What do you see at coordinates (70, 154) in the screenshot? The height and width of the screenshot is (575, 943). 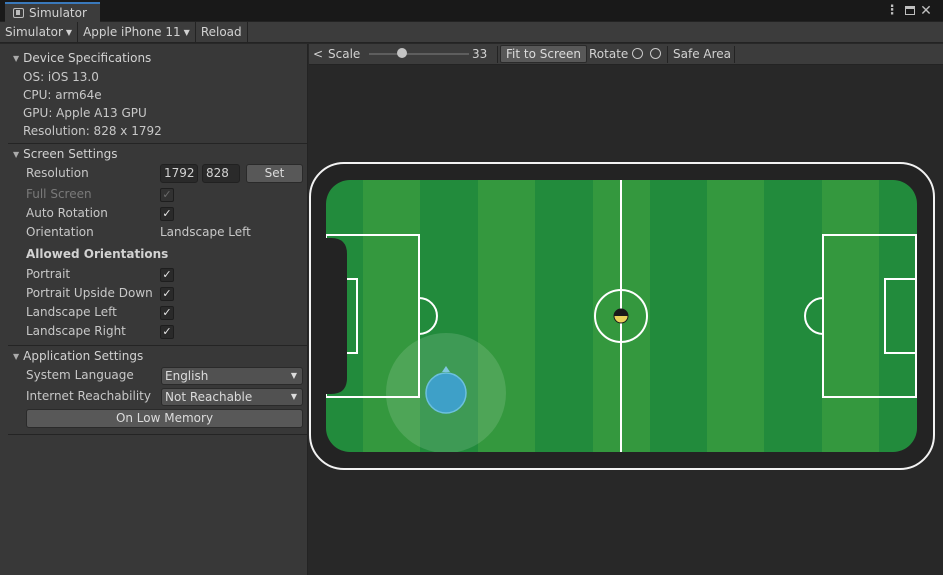 I see `screen-settings-header: Screen Settings` at bounding box center [70, 154].